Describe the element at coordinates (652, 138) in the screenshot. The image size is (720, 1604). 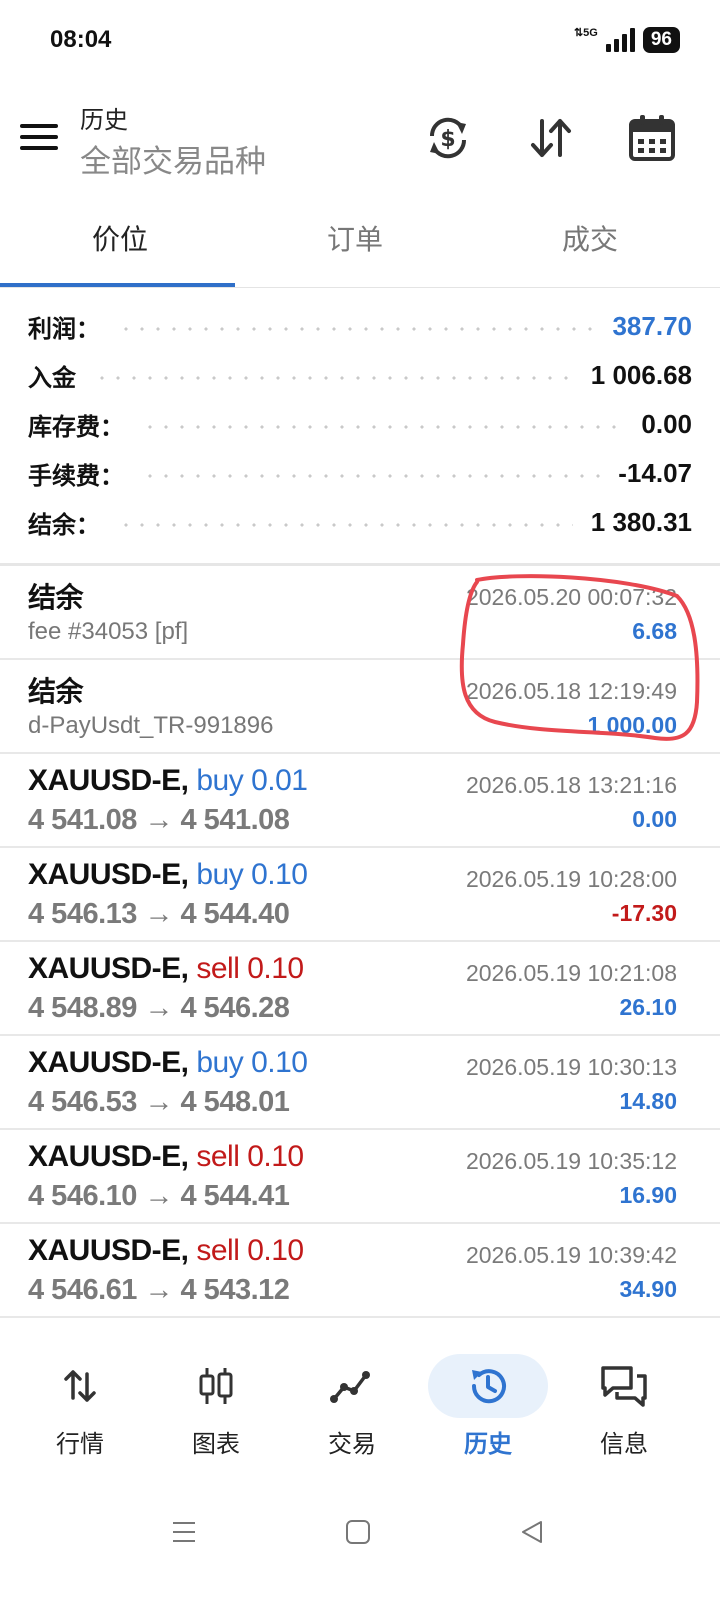
I see `calendar-icon` at that location.